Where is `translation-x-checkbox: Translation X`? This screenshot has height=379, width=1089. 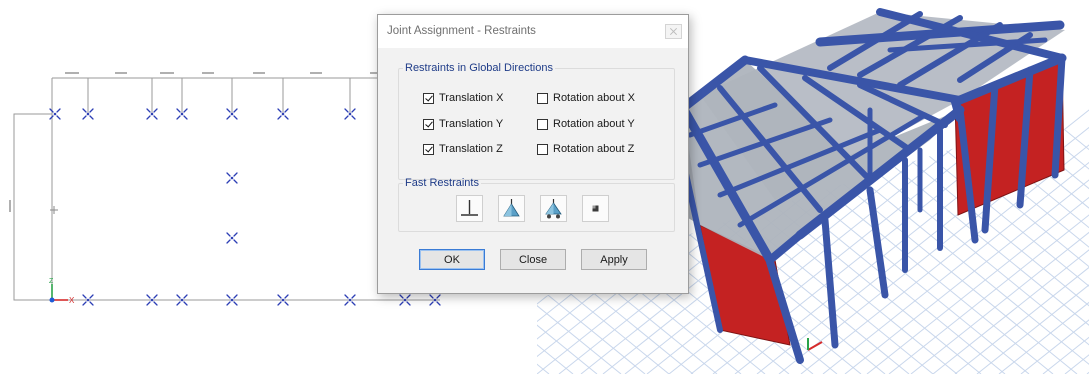
translation-x-checkbox: Translation X is located at coordinates (463, 98).